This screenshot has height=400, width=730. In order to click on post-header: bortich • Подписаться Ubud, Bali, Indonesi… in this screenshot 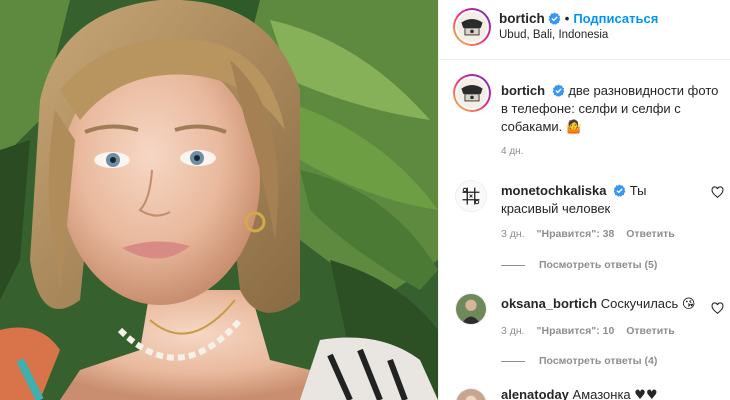, I will do `click(584, 30)`.